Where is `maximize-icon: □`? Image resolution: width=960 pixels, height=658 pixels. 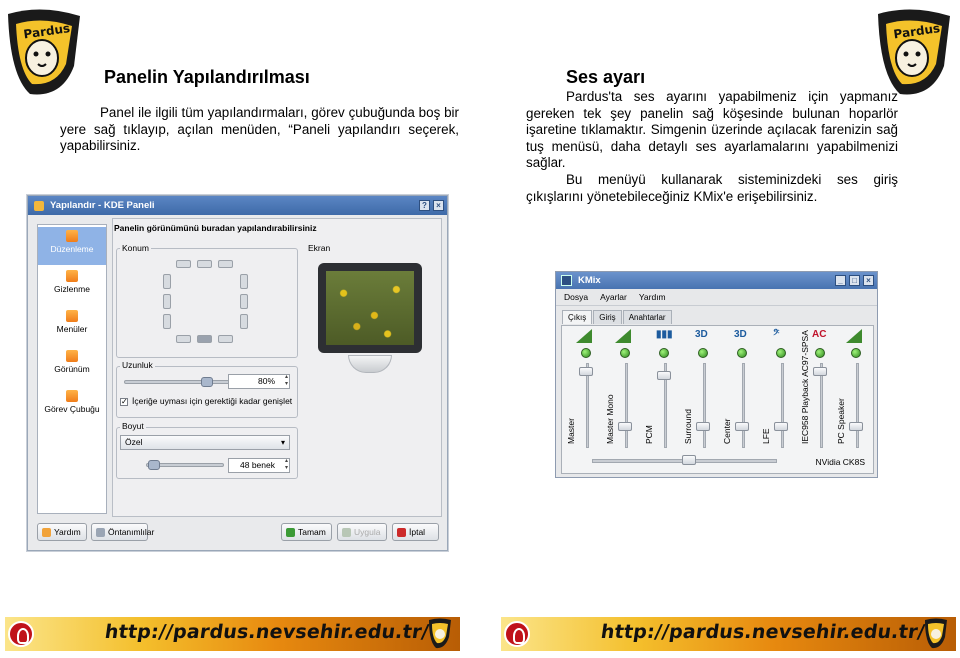 maximize-icon: □ is located at coordinates (854, 280).